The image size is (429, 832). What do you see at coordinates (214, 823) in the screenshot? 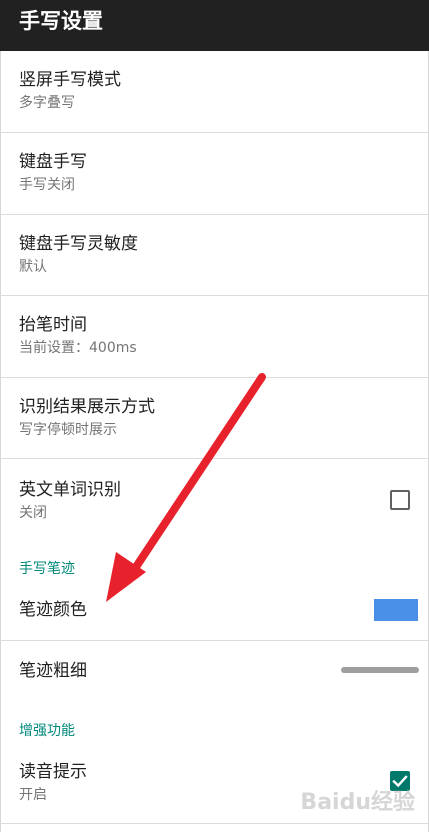
I see `divider` at bounding box center [214, 823].